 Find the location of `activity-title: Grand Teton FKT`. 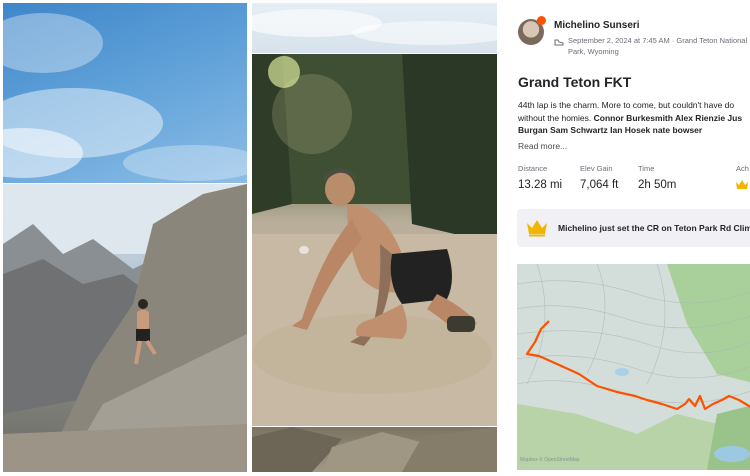

activity-title: Grand Teton FKT is located at coordinates (575, 82).